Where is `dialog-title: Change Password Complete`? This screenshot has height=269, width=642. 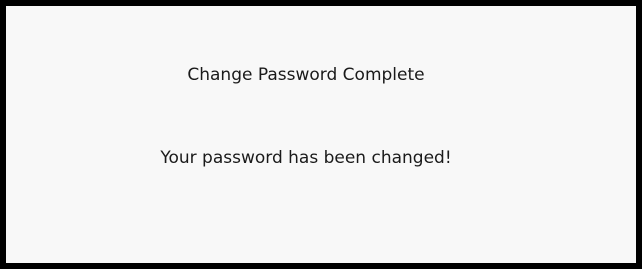 dialog-title: Change Password Complete is located at coordinates (306, 75).